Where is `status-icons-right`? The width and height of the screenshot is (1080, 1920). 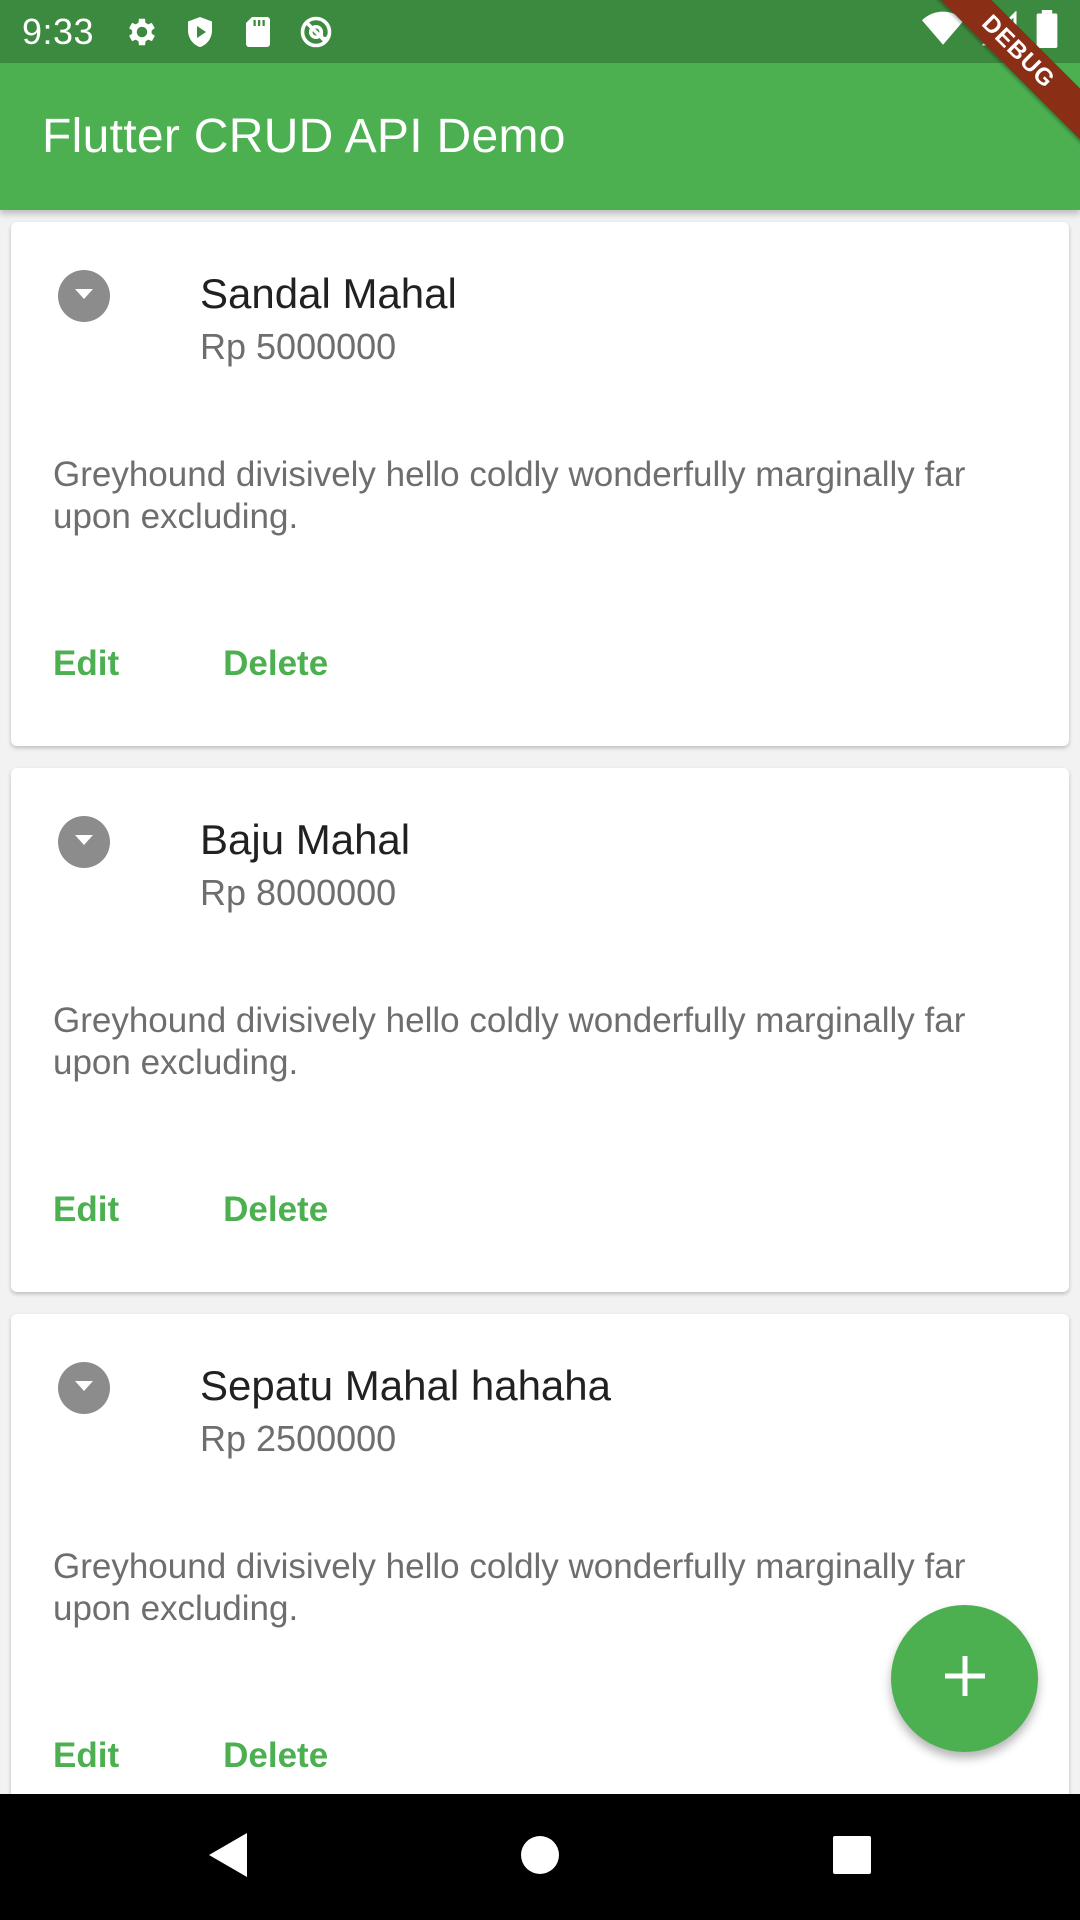
status-icons-right is located at coordinates (990, 29).